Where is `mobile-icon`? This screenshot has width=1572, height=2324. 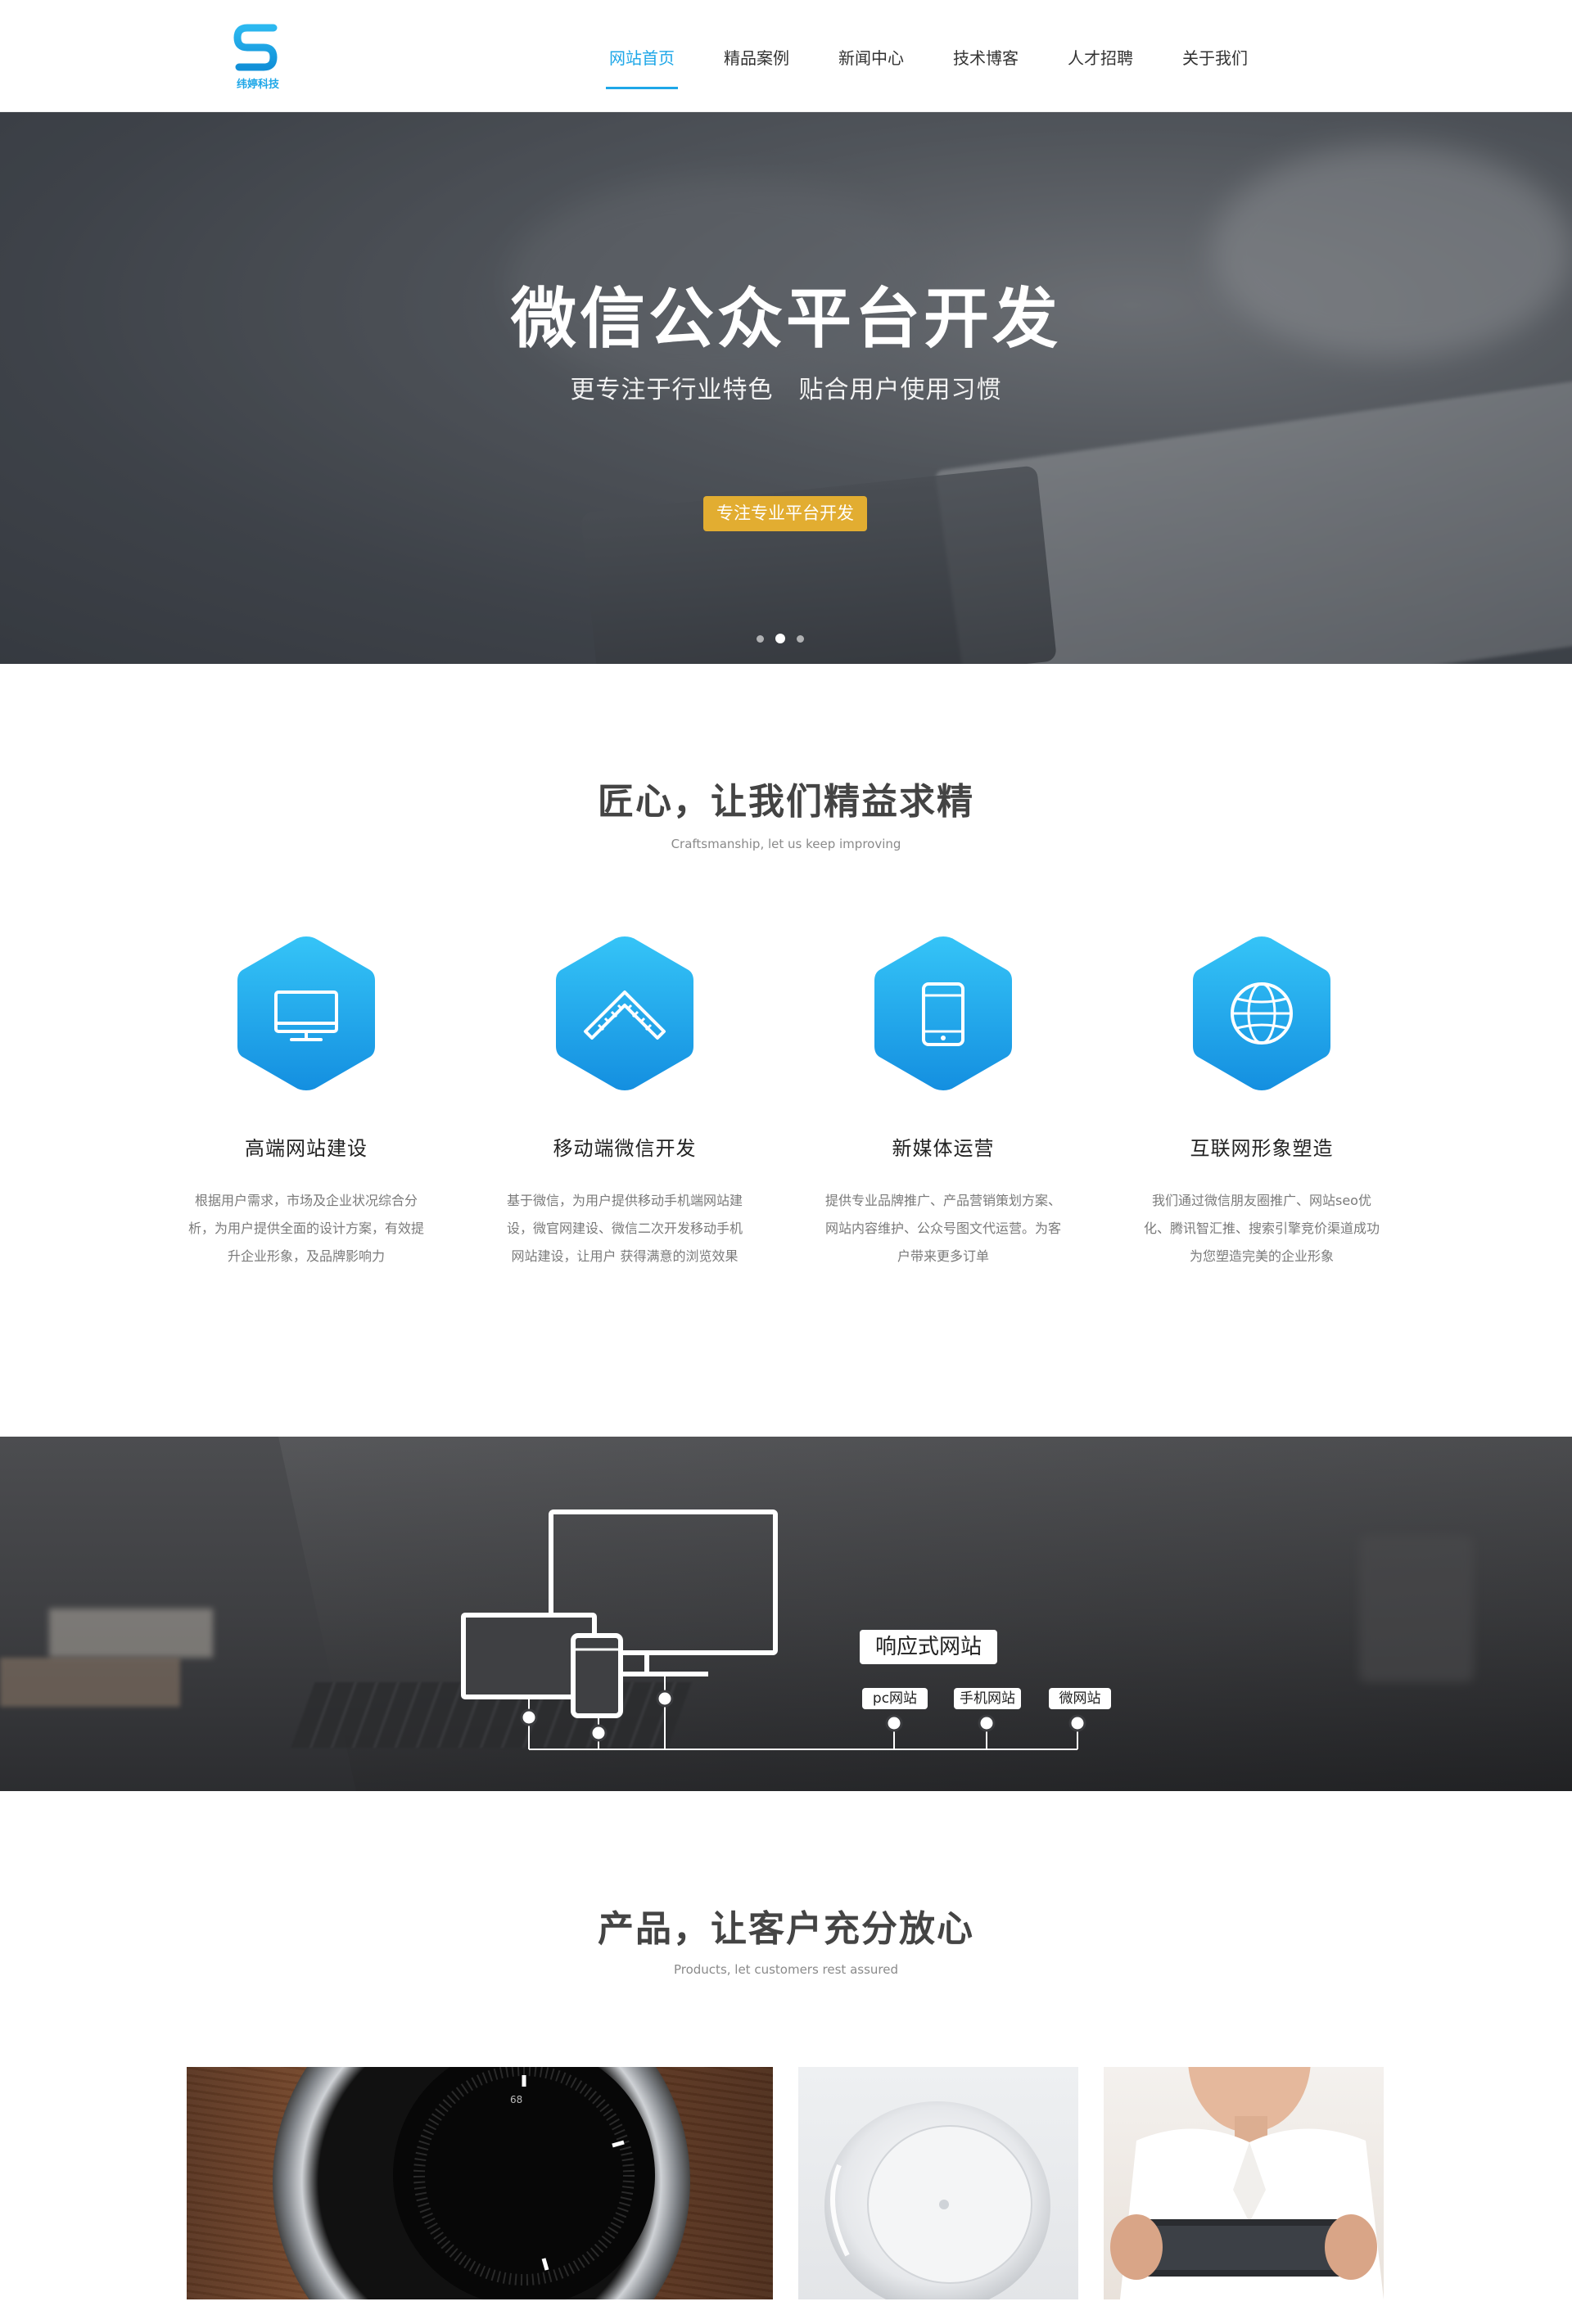
mobile-icon is located at coordinates (943, 1013).